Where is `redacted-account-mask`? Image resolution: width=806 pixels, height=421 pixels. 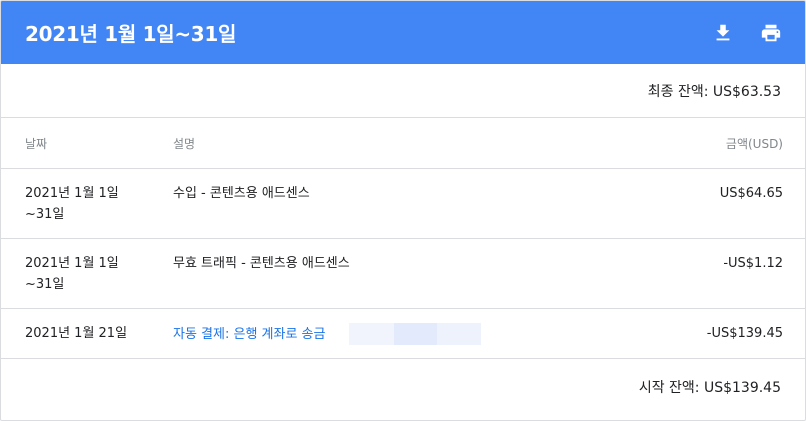
redacted-account-mask is located at coordinates (415, 334).